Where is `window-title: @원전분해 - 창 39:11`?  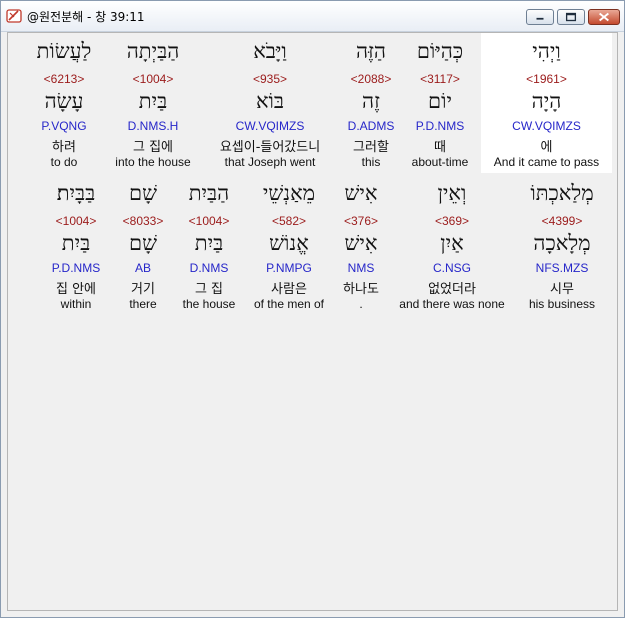 window-title: @원전분해 - 창 39:11 is located at coordinates (86, 17).